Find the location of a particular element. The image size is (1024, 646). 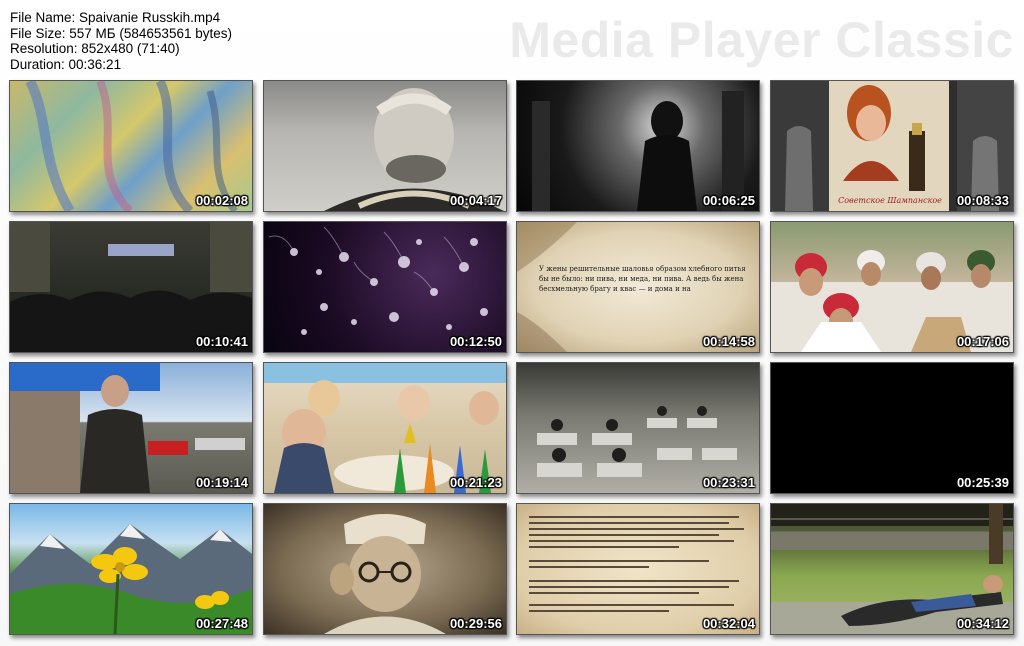

timestamp: 00:04:17 is located at coordinates (475, 200).